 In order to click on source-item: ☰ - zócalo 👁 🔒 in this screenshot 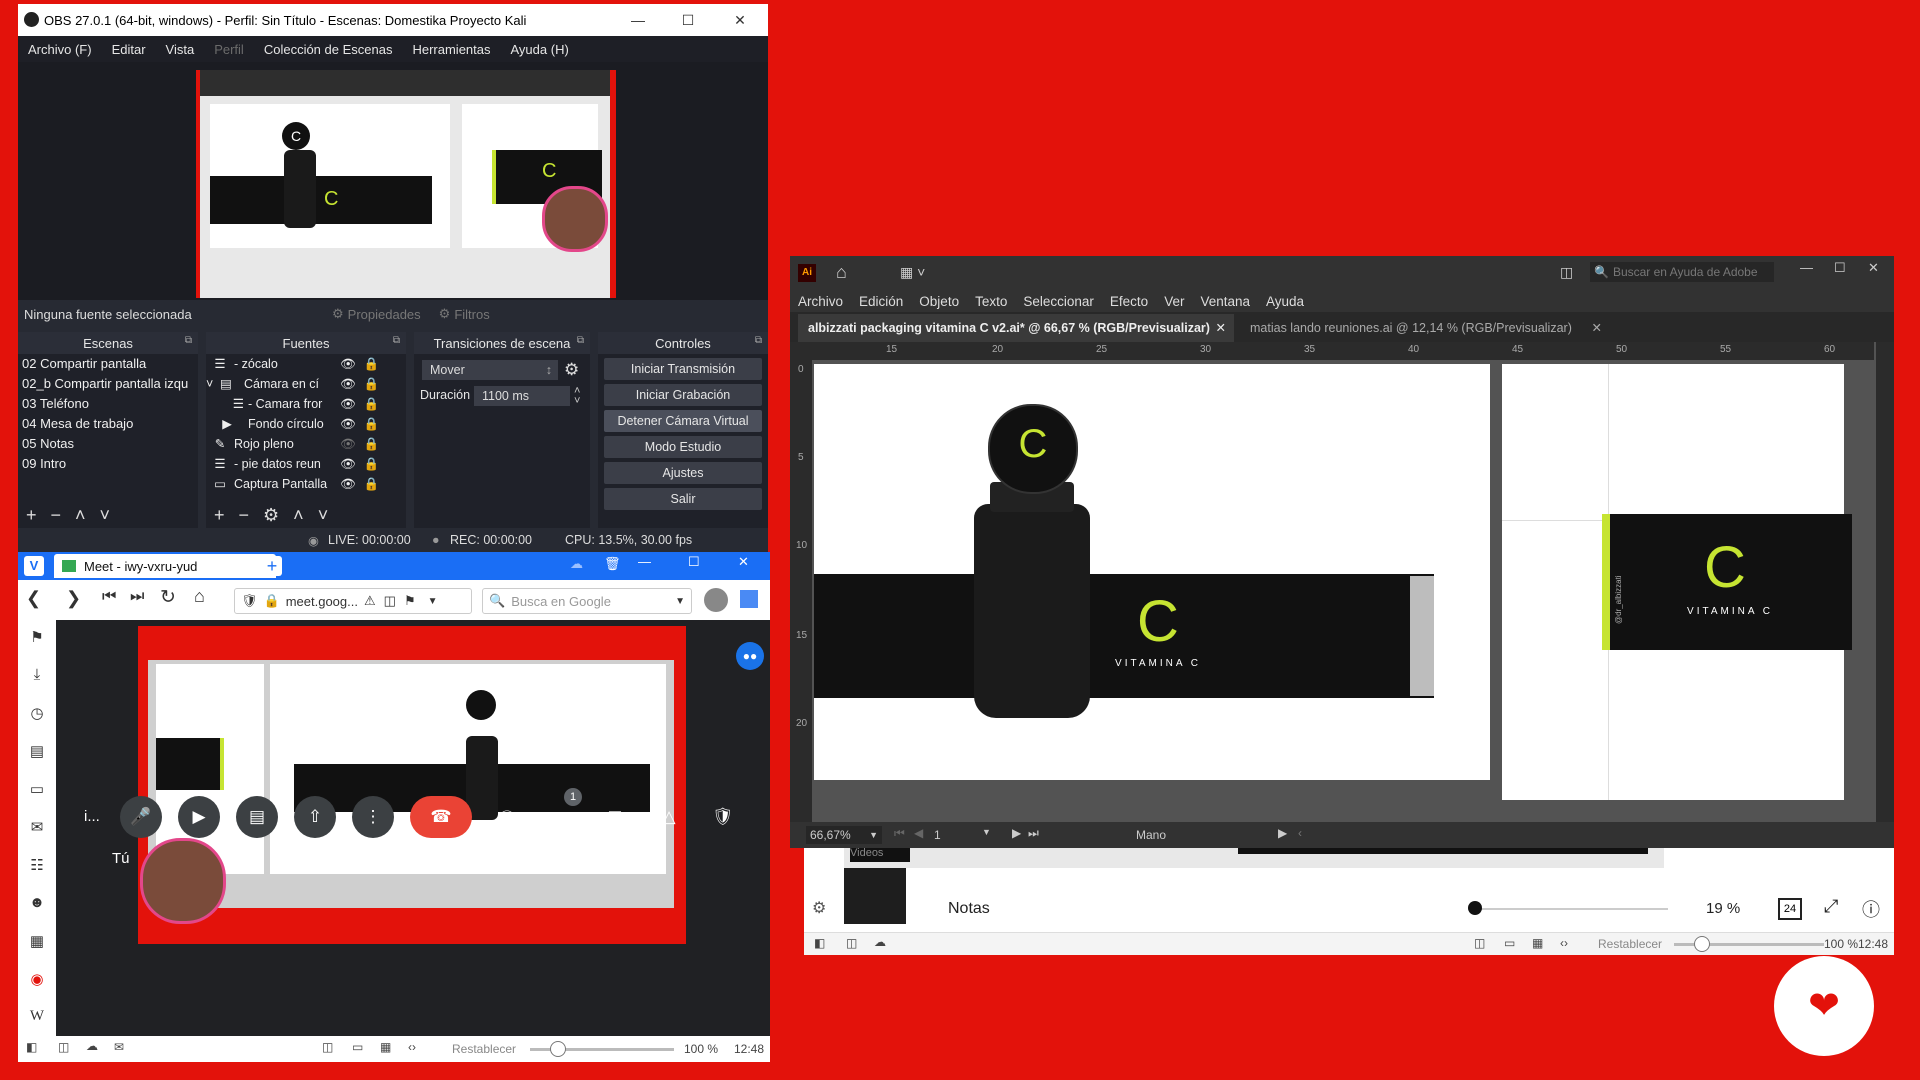, I will do `click(306, 364)`.